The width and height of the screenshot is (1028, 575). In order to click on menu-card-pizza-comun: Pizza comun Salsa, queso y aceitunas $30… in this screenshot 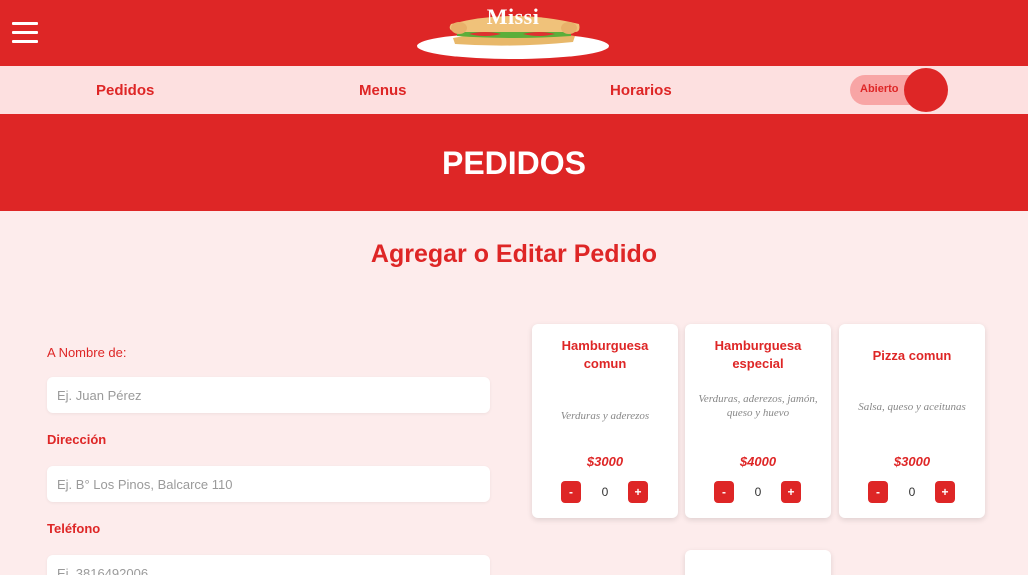, I will do `click(912, 421)`.